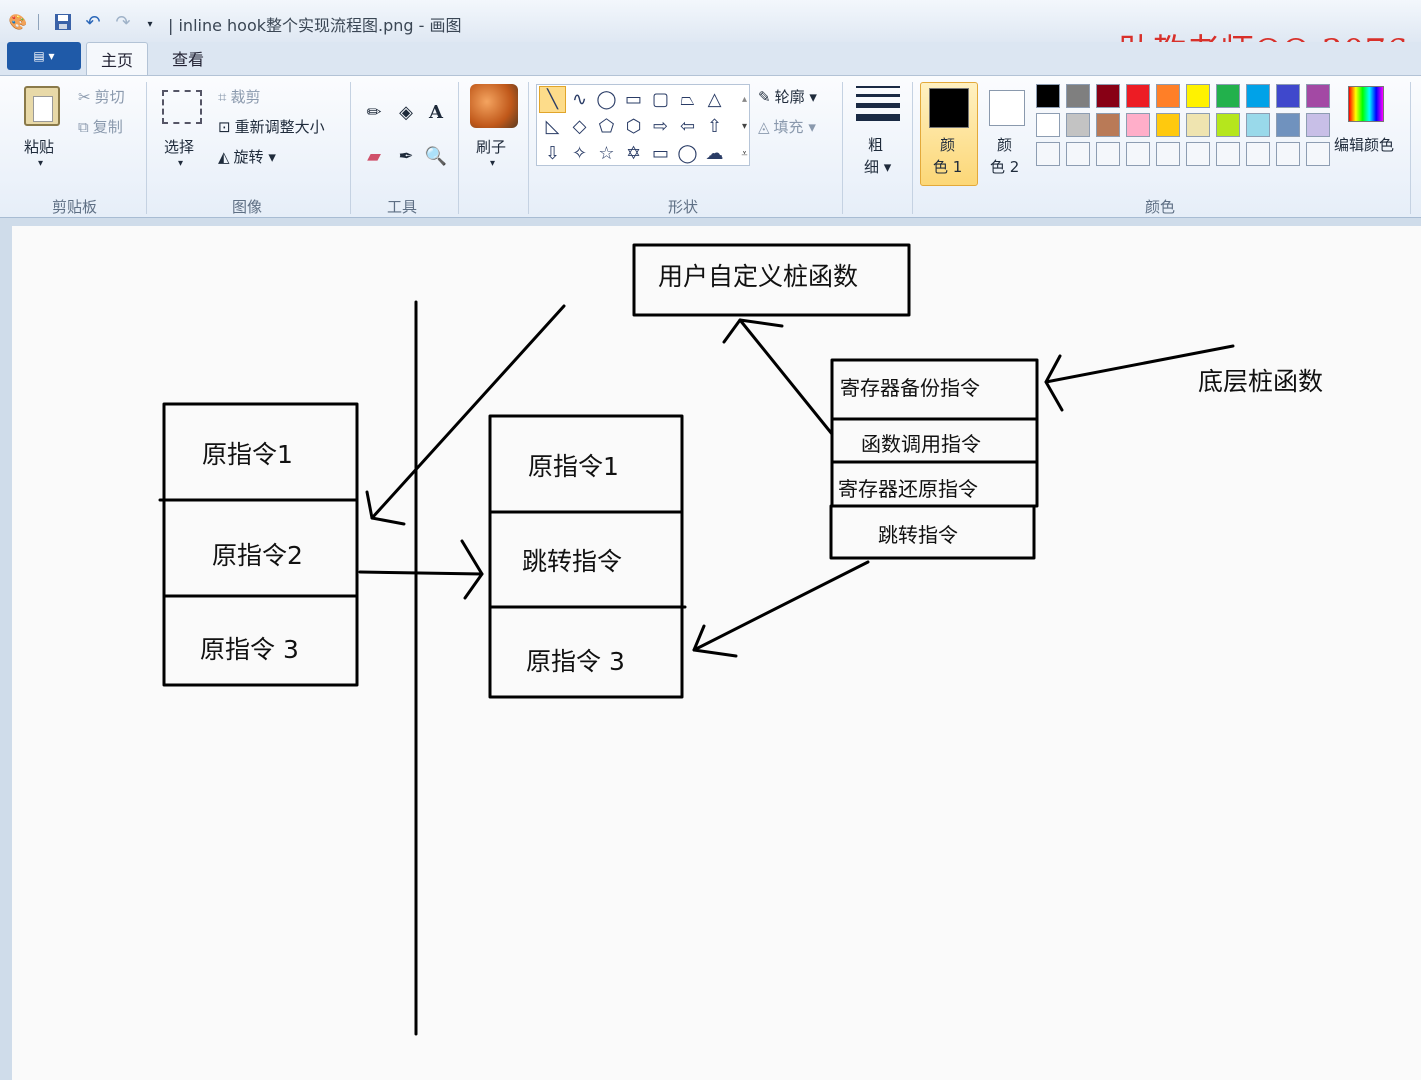 Image resolution: width=1421 pixels, height=1080 pixels. I want to click on hexagon-shape-icon: ⬡, so click(633, 126).